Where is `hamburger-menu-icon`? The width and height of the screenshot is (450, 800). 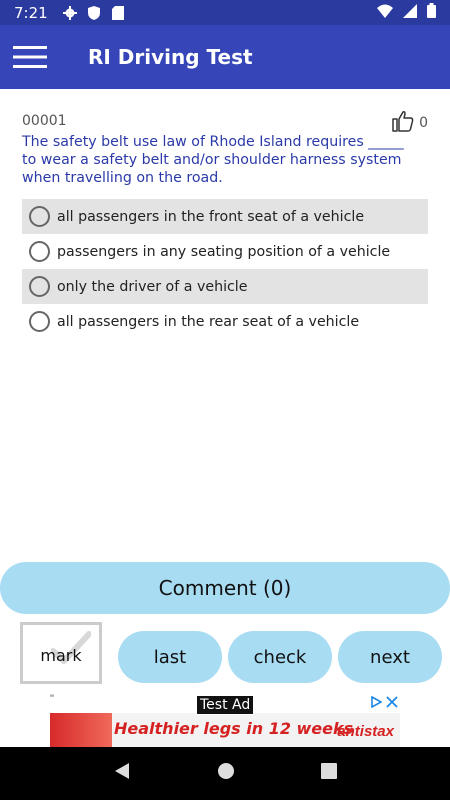 hamburger-menu-icon is located at coordinates (30, 57).